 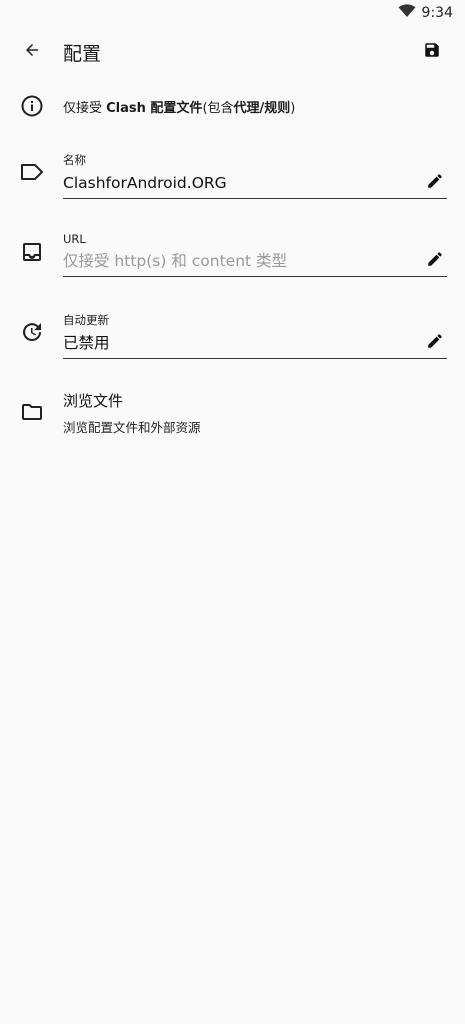 What do you see at coordinates (86, 320) in the screenshot?
I see `auto-update-field-label: 自动更新` at bounding box center [86, 320].